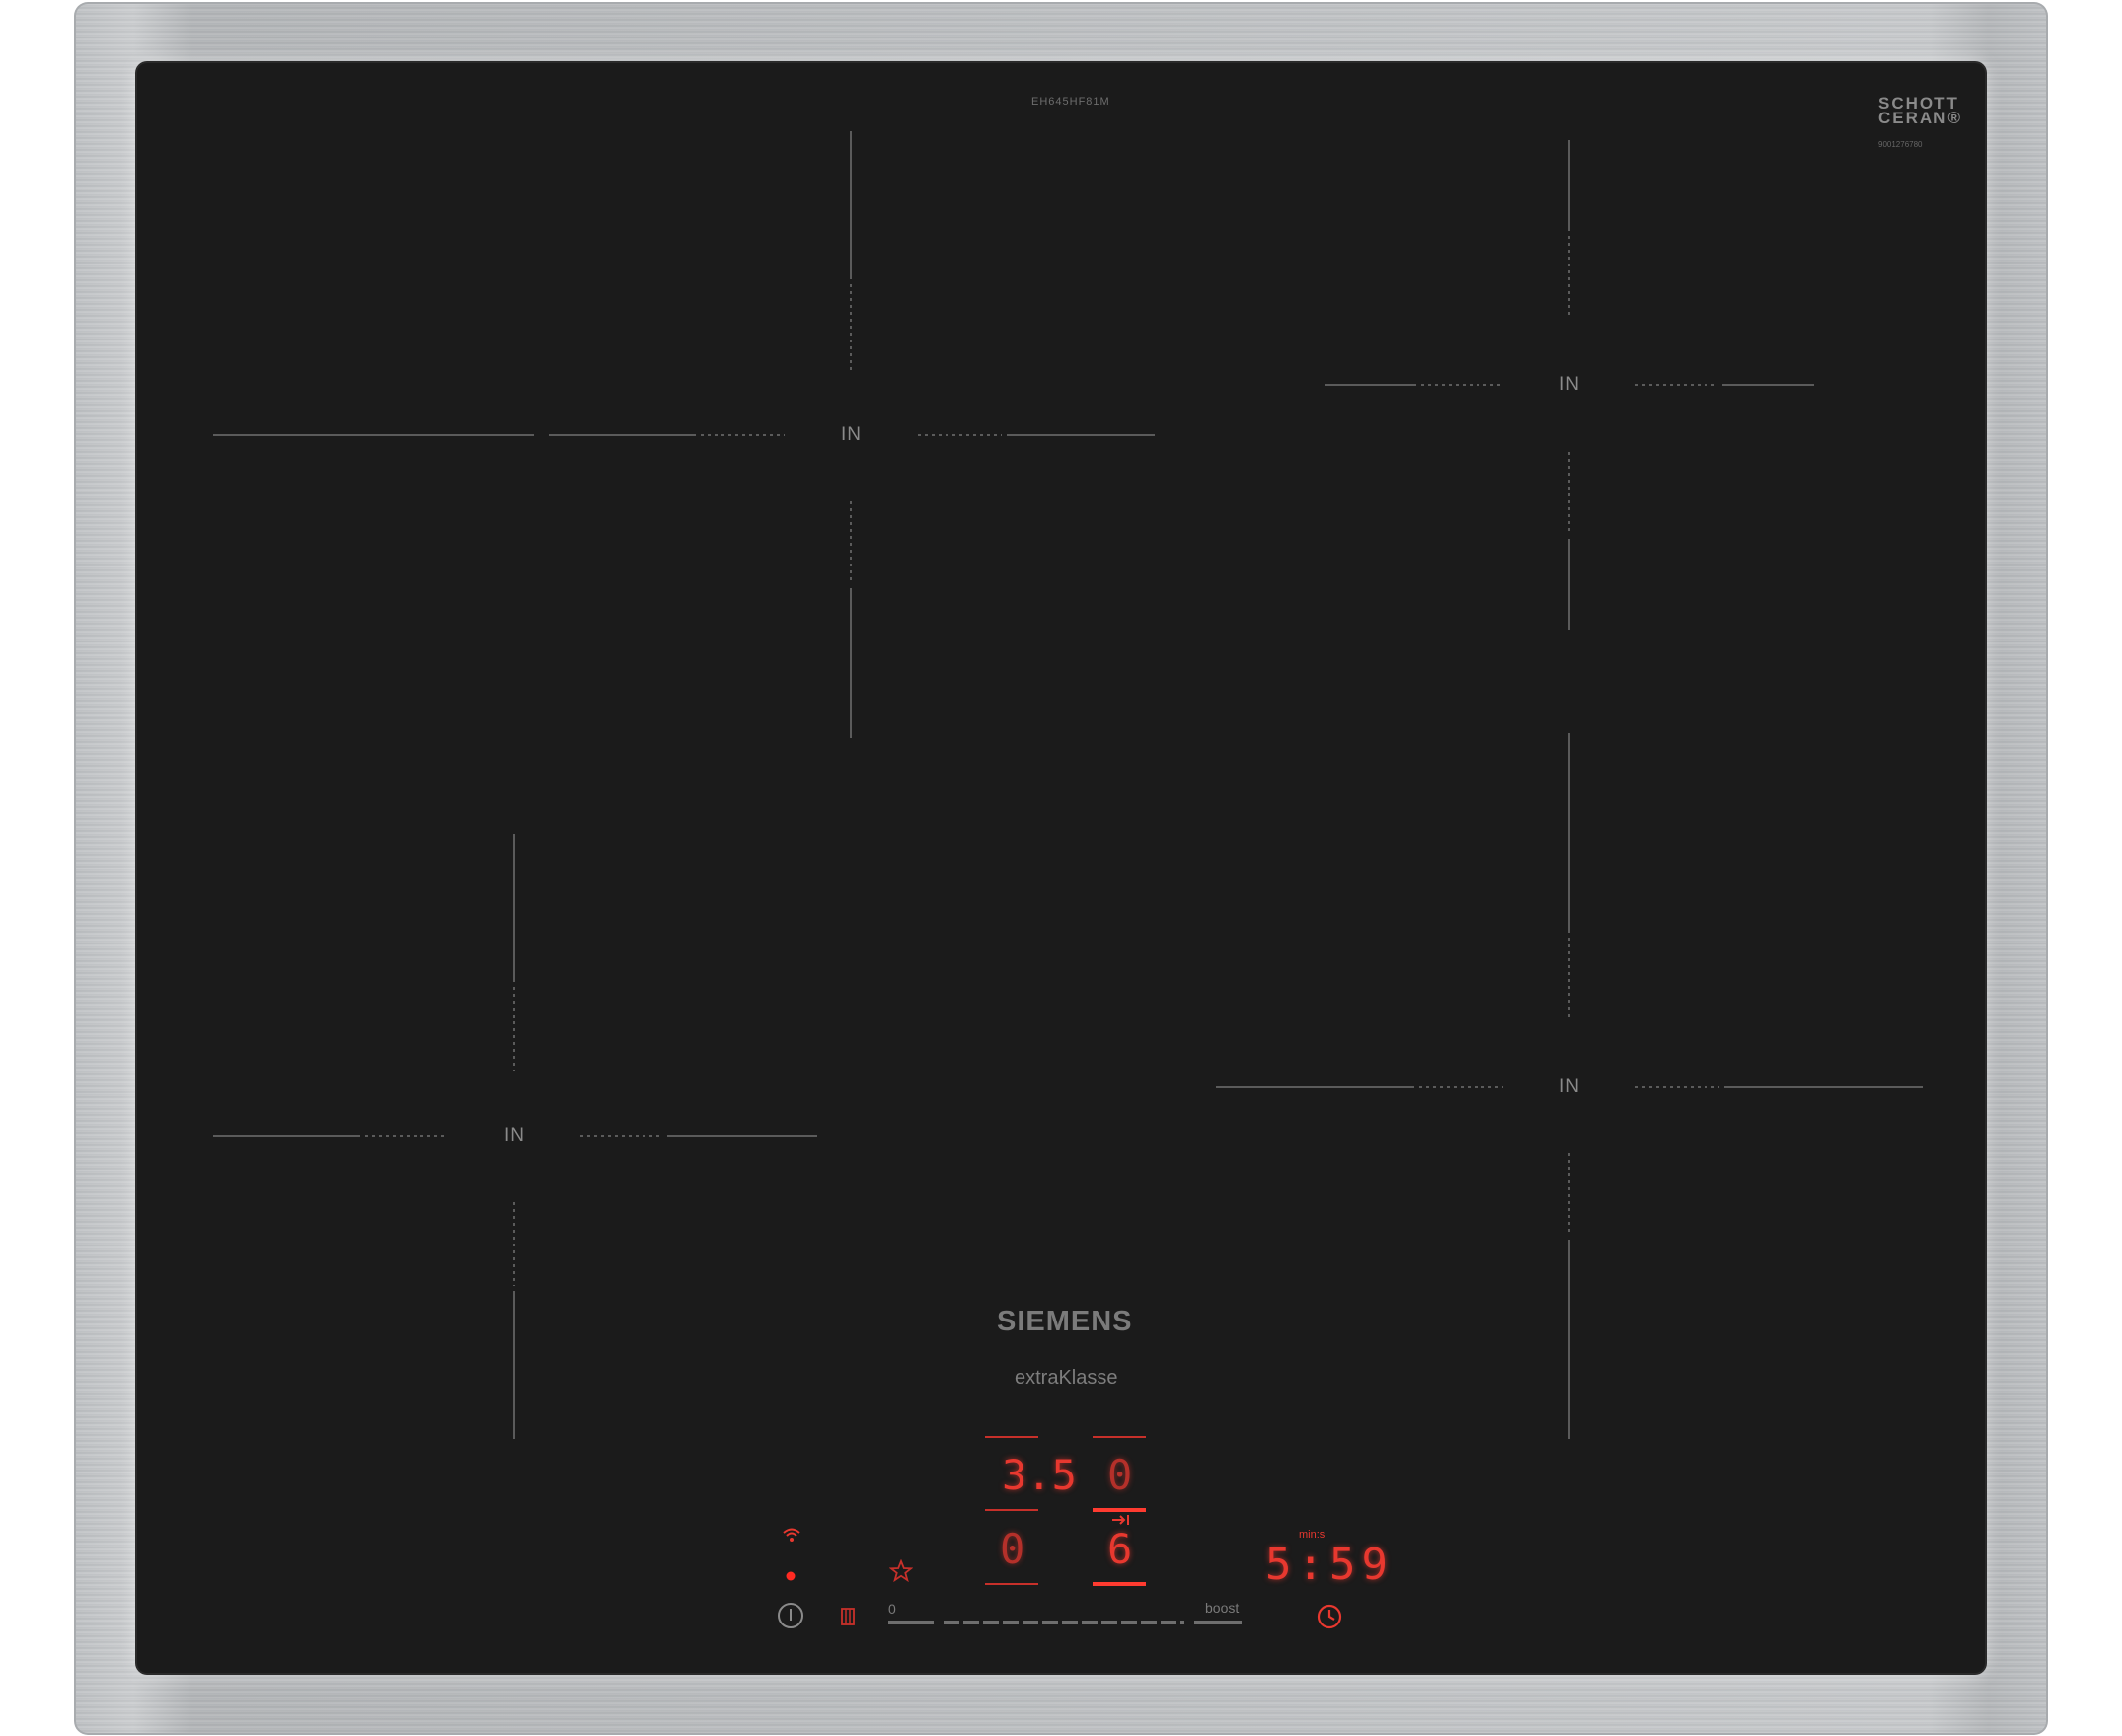 The height and width of the screenshot is (1736, 2122). What do you see at coordinates (901, 1571) in the screenshot?
I see `star-icon` at bounding box center [901, 1571].